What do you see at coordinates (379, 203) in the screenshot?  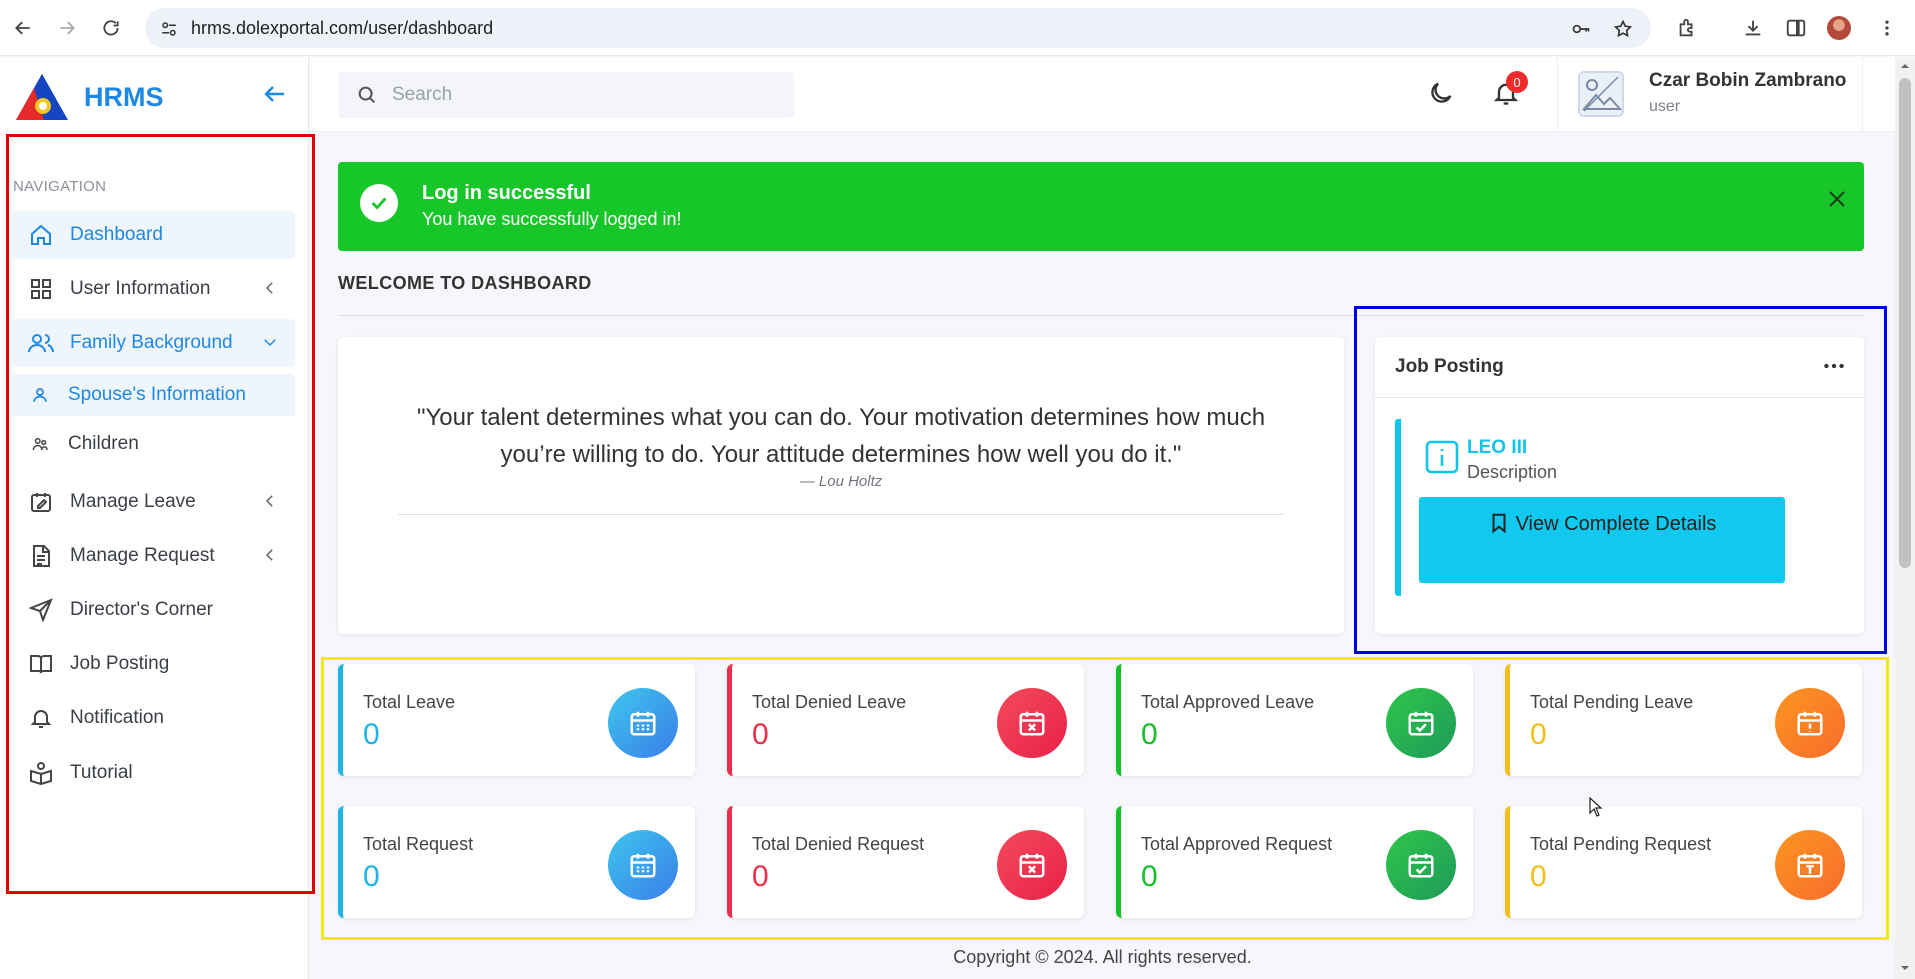 I see `check-circle-icon` at bounding box center [379, 203].